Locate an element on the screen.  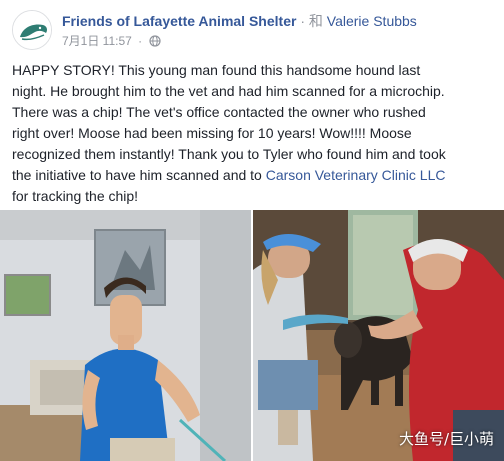
shelter-logo-icon is located at coordinates (32, 30).